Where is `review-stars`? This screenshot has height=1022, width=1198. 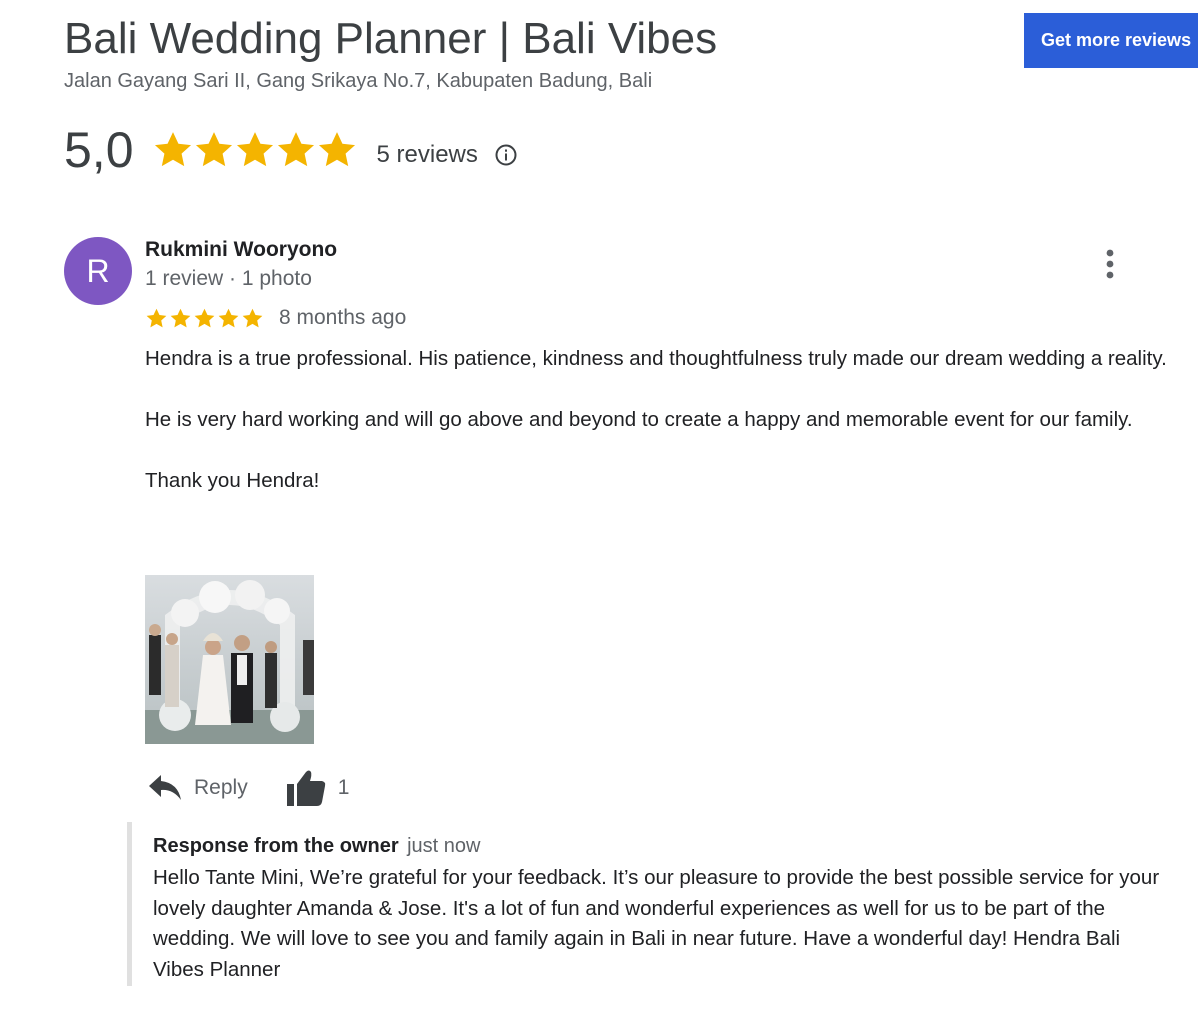 review-stars is located at coordinates (205, 318).